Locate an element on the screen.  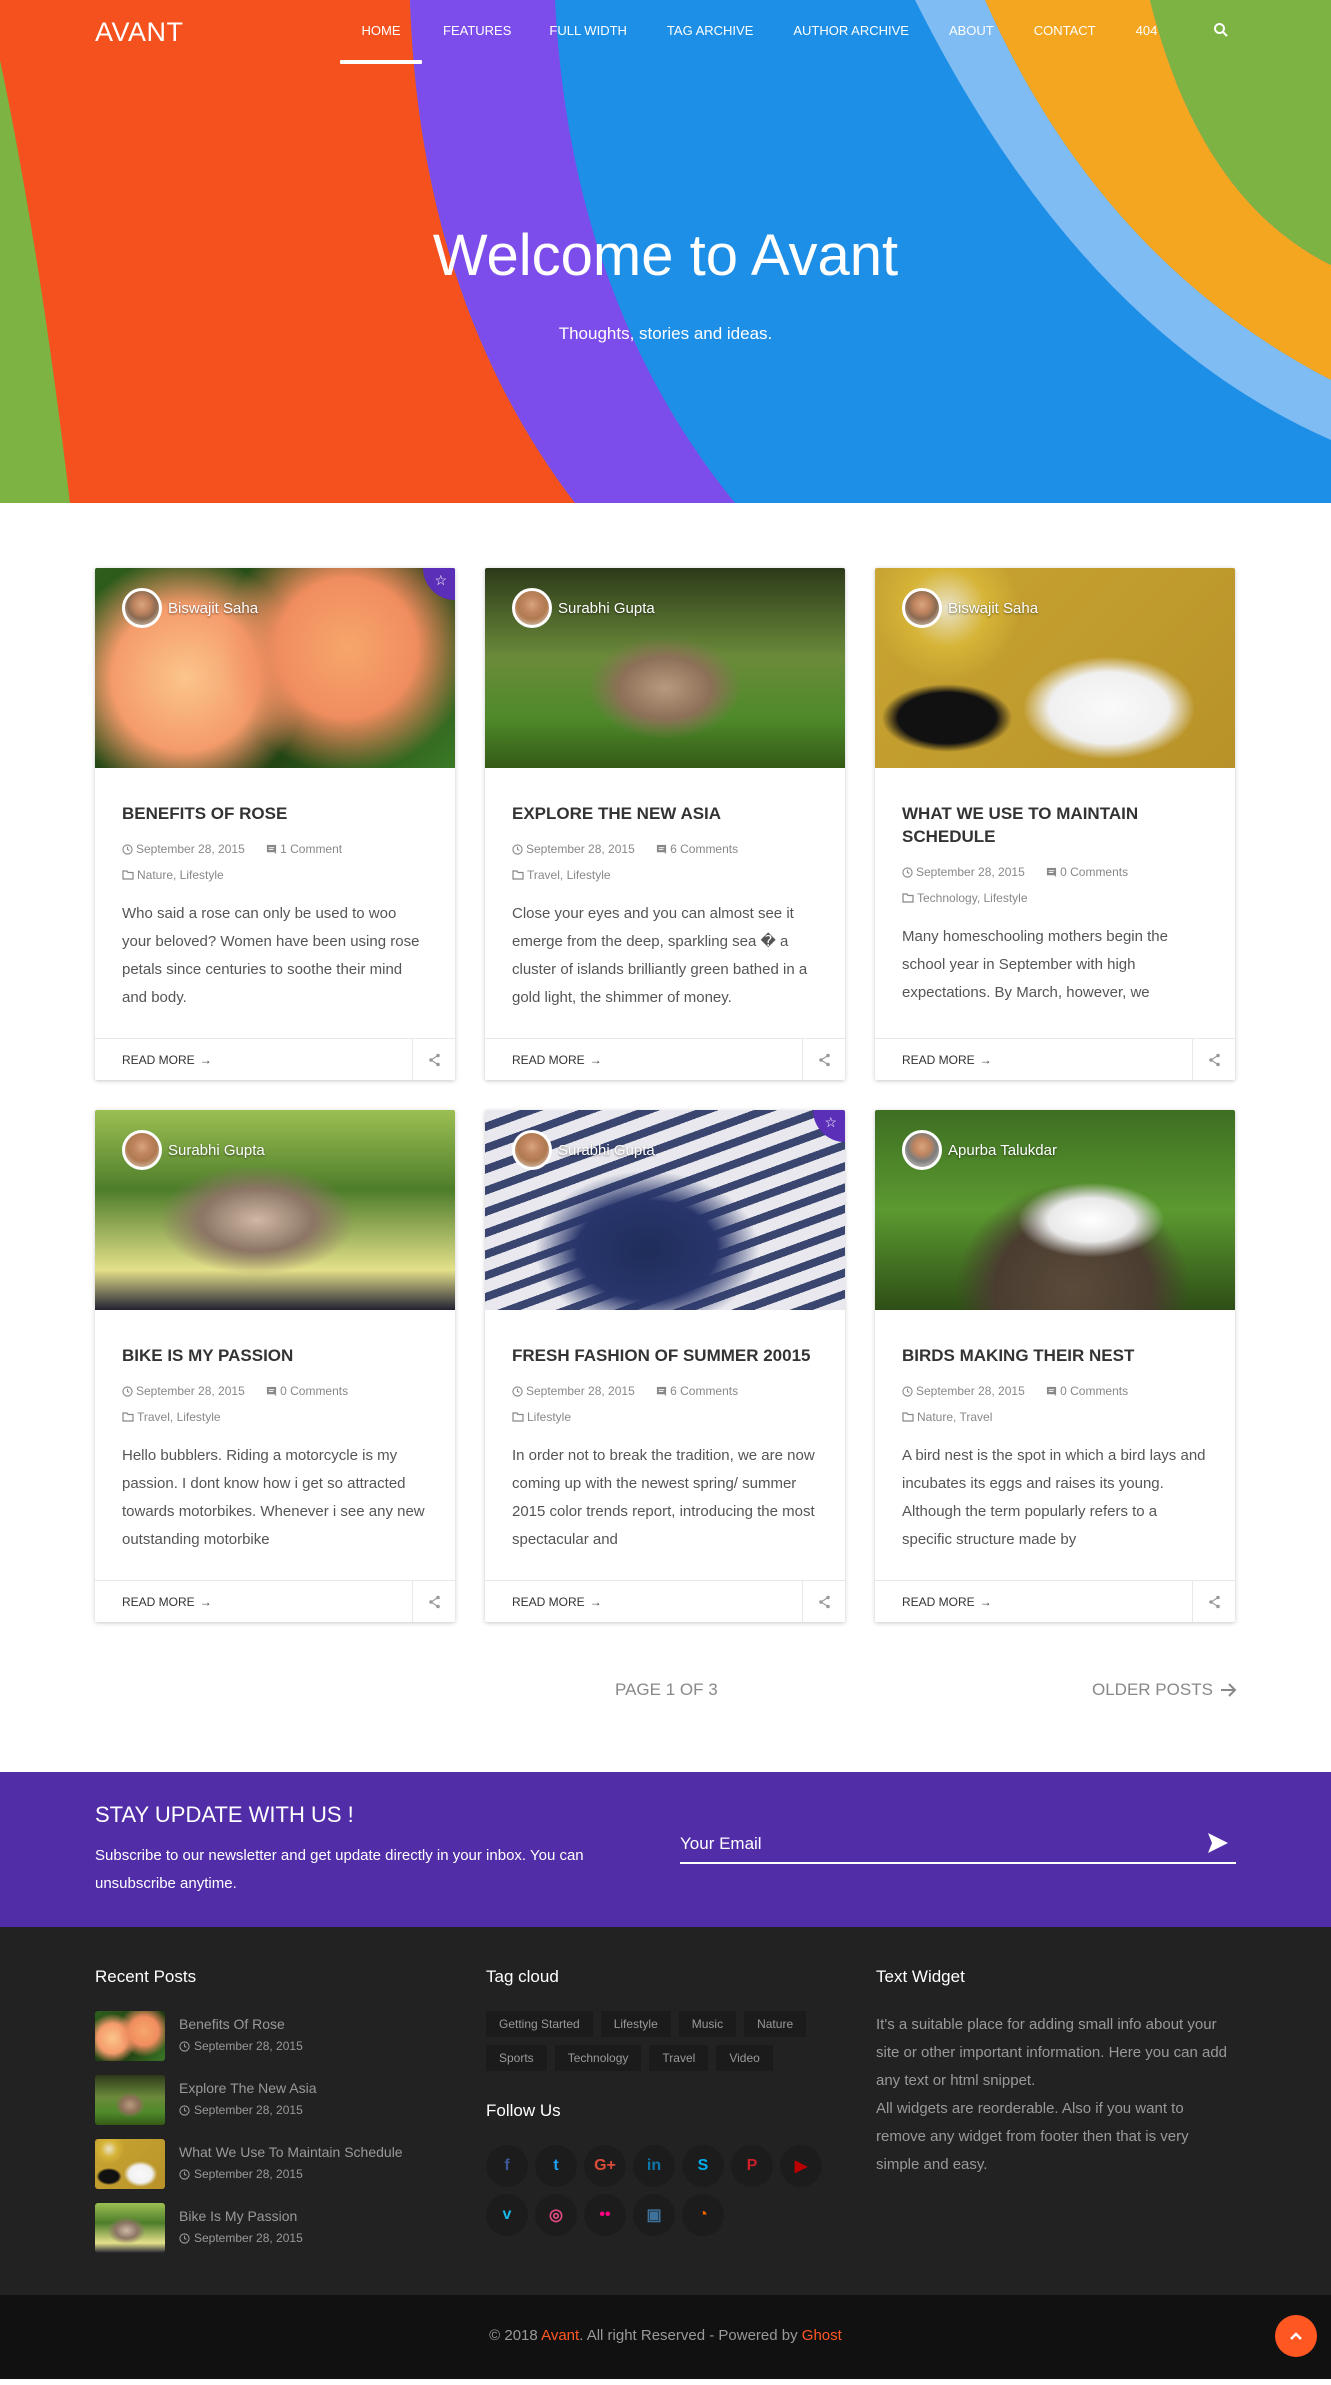
older-posts-link: OLDER POSTS is located at coordinates (1165, 1690).